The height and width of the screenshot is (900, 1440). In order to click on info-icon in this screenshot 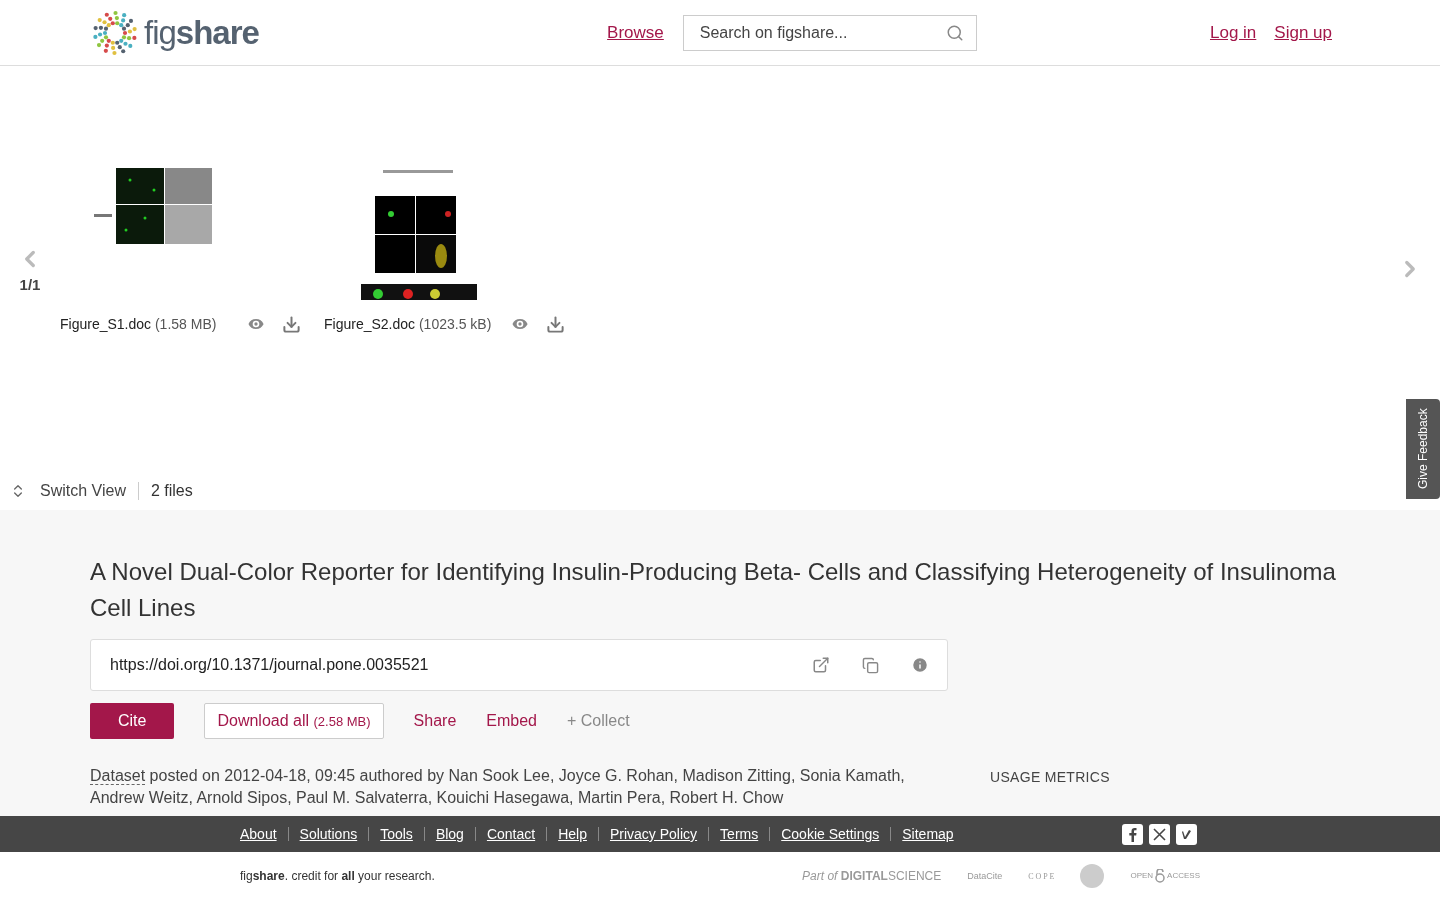, I will do `click(920, 665)`.